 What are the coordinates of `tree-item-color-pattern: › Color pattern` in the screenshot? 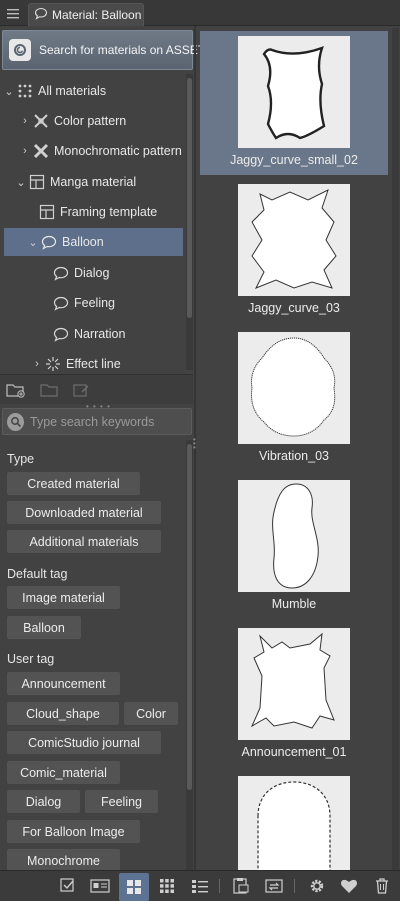 It's located at (100, 121).